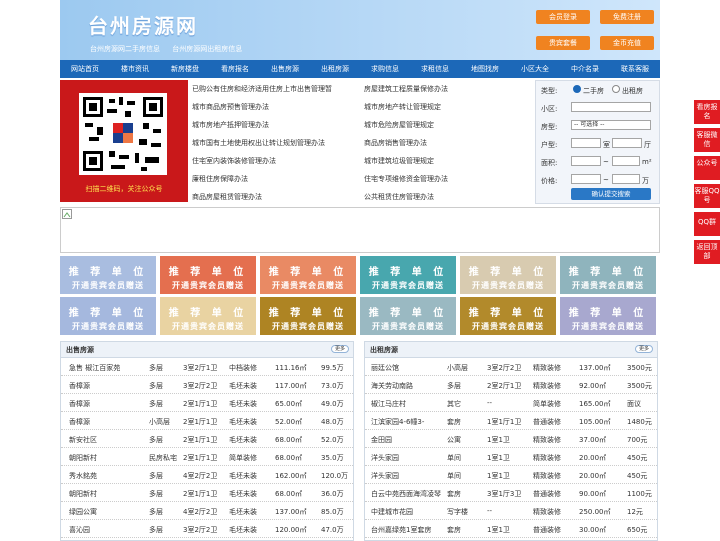 Image resolution: width=720 pixels, height=541 pixels. I want to click on nav-item: 出售房源, so click(285, 69).